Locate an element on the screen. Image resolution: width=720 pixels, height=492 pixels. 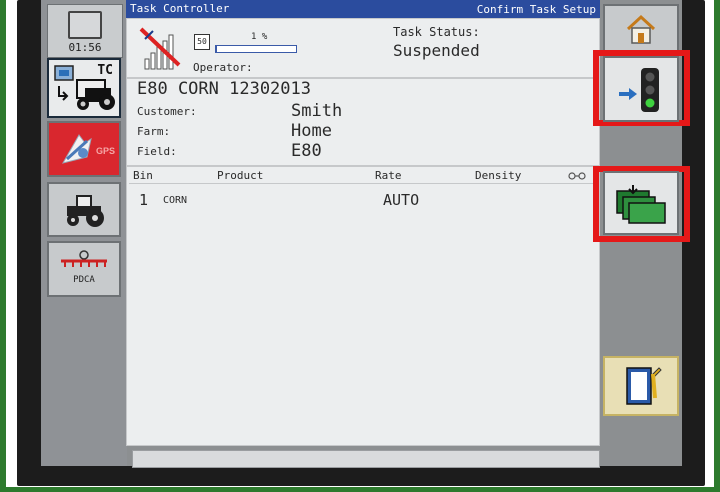
status-panel: 50 1 % Operator: Task Status: Suspended is located at coordinates (363, 48).